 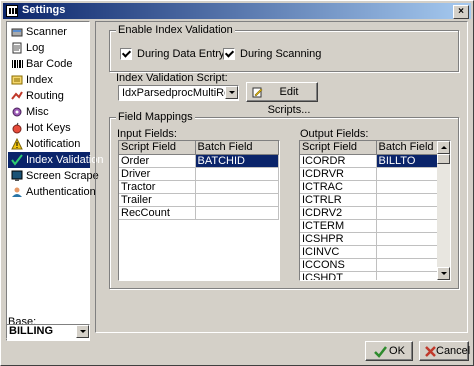 I want to click on sidebar-item-hot-keys: Hot Keys, so click(x=49, y=128).